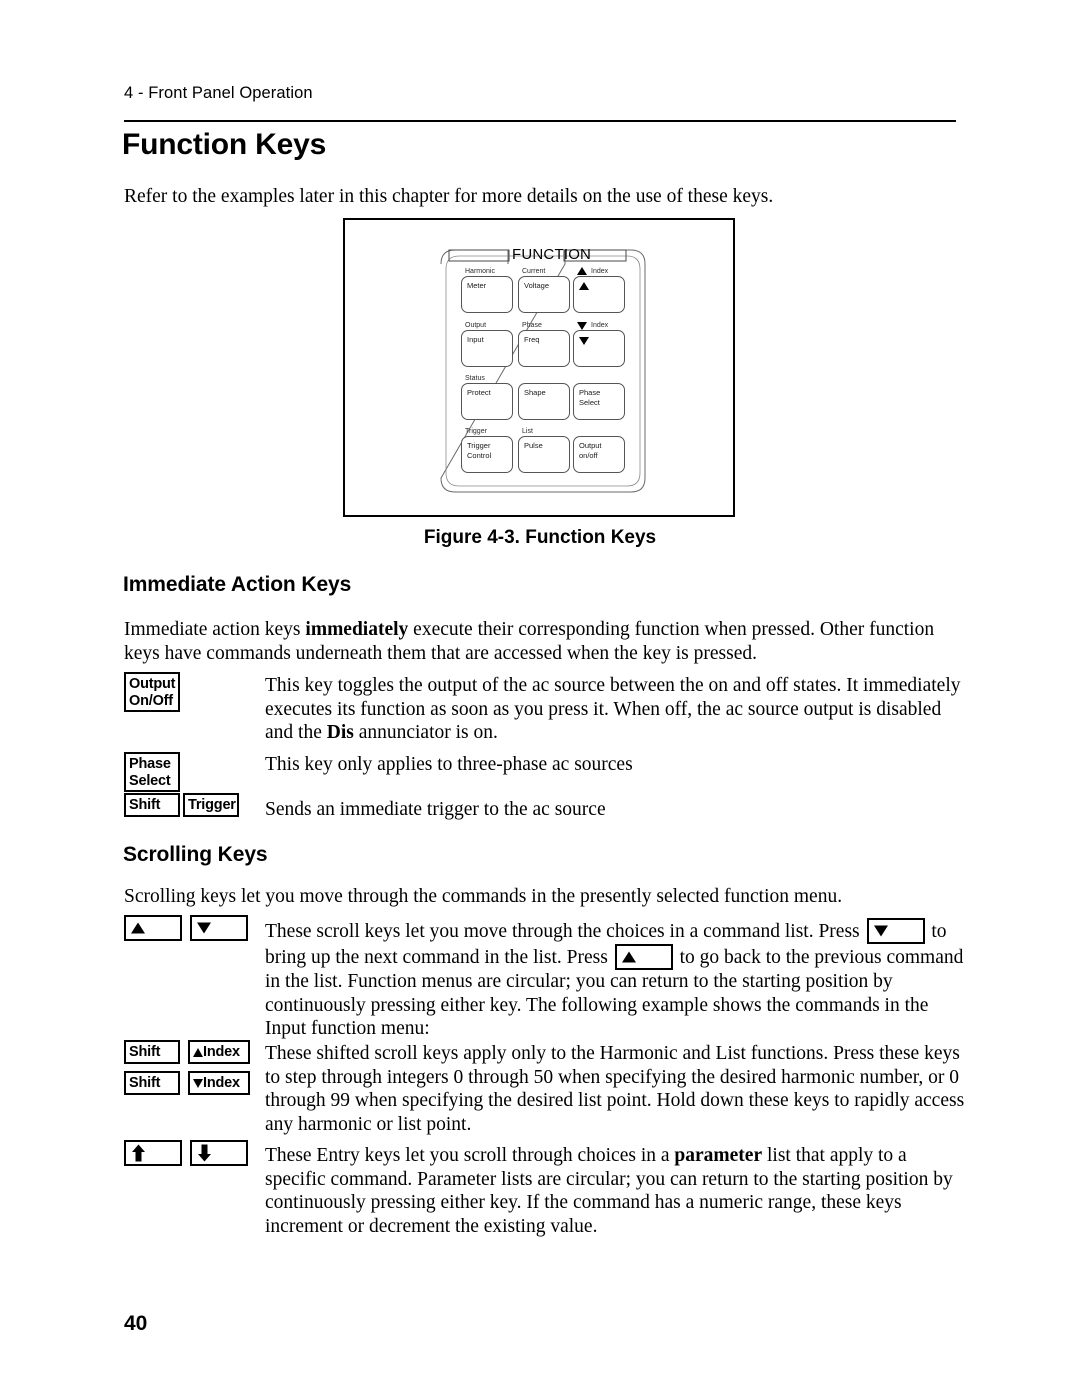 The height and width of the screenshot is (1397, 1080). I want to click on header-rule, so click(540, 121).